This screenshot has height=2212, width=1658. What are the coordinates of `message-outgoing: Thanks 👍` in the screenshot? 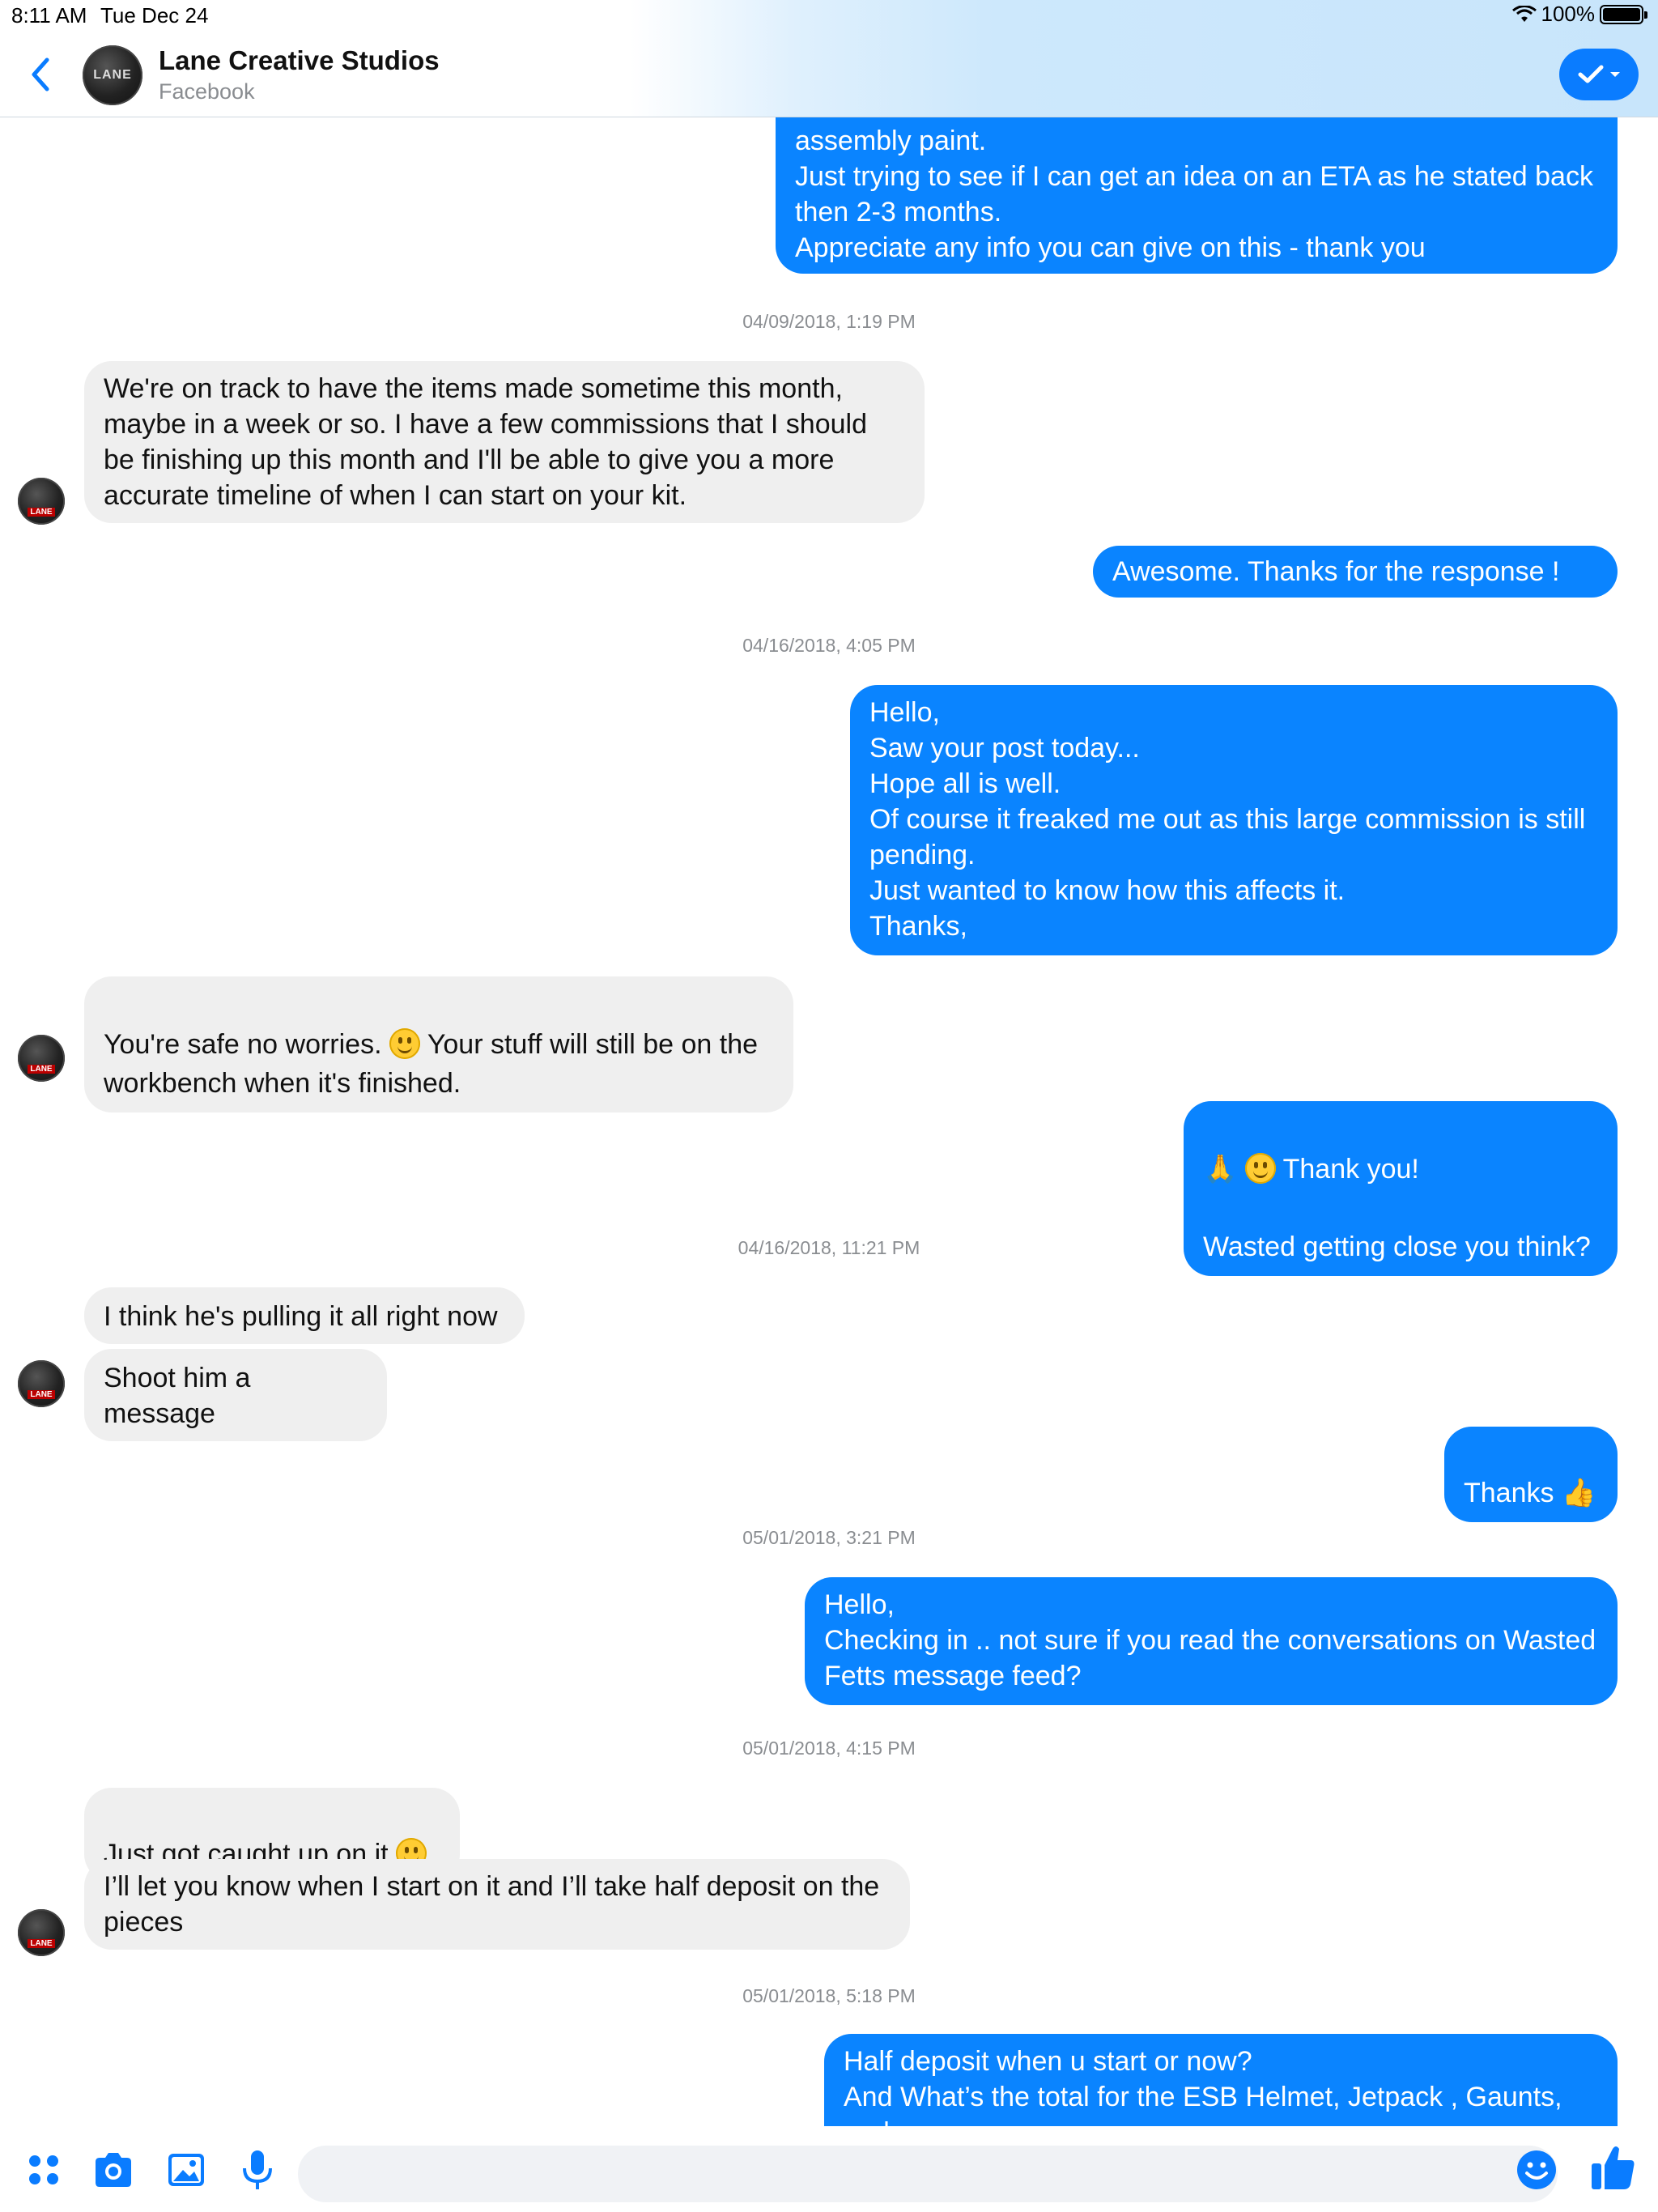 It's located at (1531, 1474).